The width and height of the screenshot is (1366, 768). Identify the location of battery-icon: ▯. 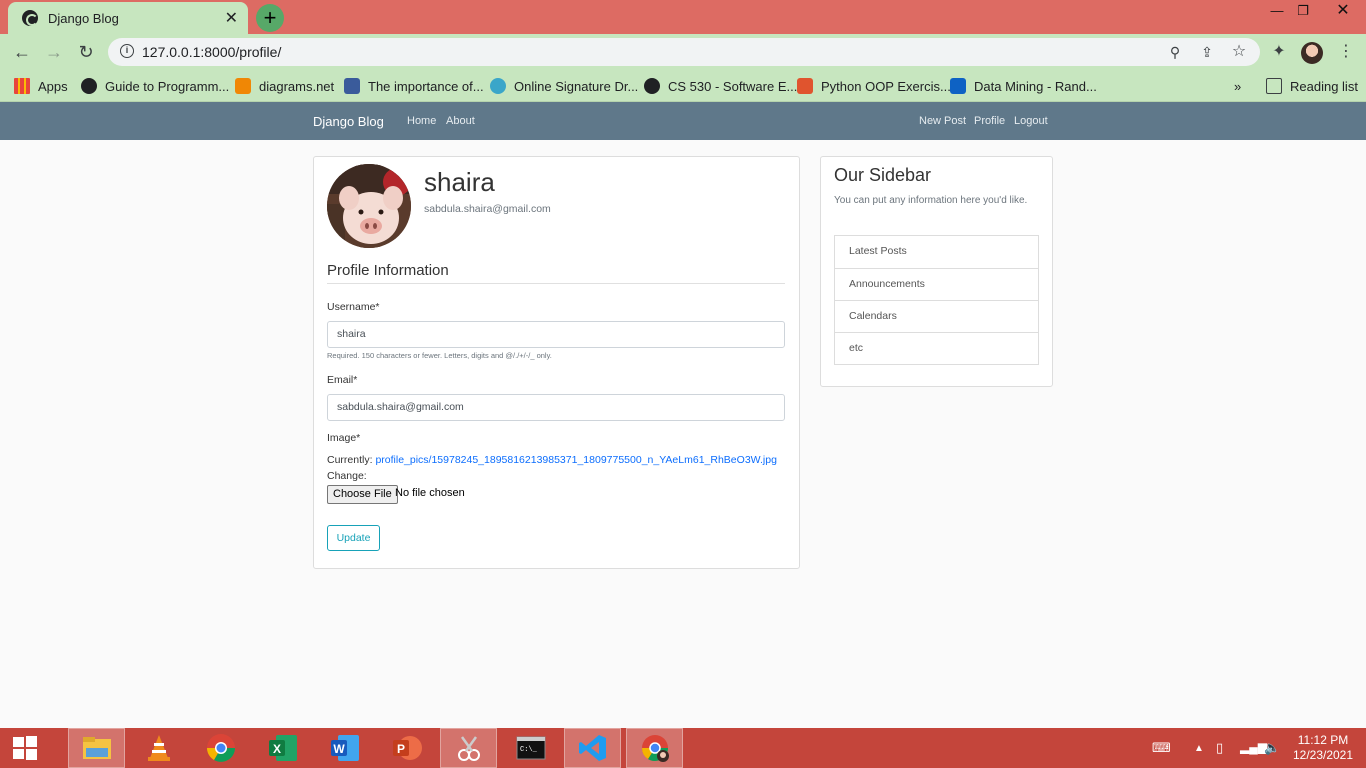
(1219, 748).